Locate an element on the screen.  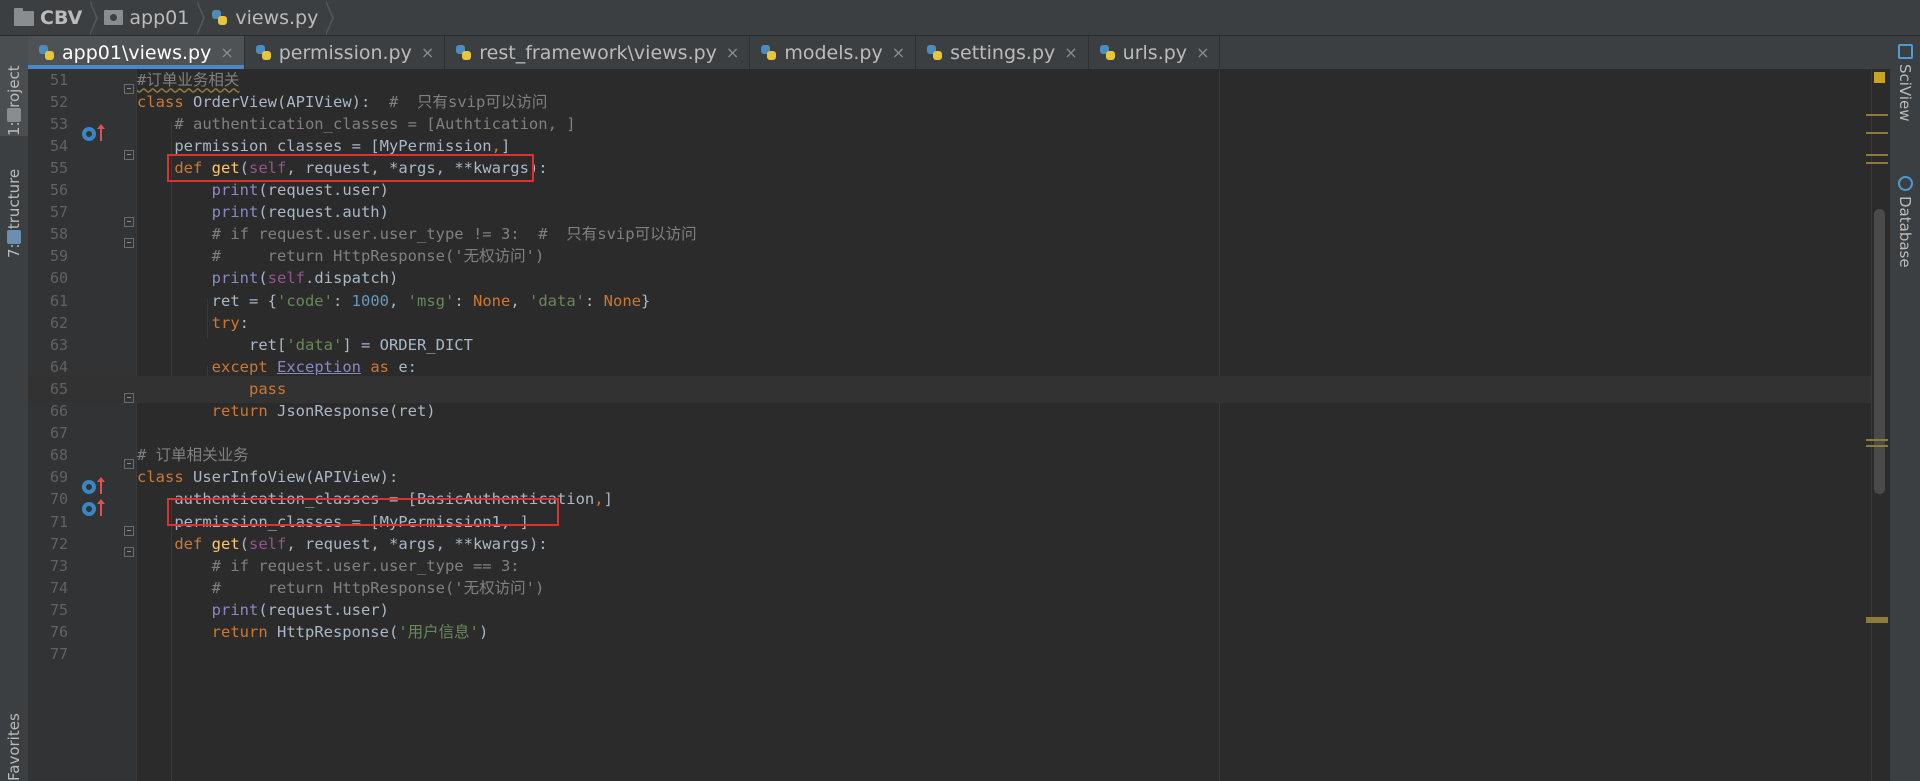
editor-tab-label: settings.py is located at coordinates (1003, 52).